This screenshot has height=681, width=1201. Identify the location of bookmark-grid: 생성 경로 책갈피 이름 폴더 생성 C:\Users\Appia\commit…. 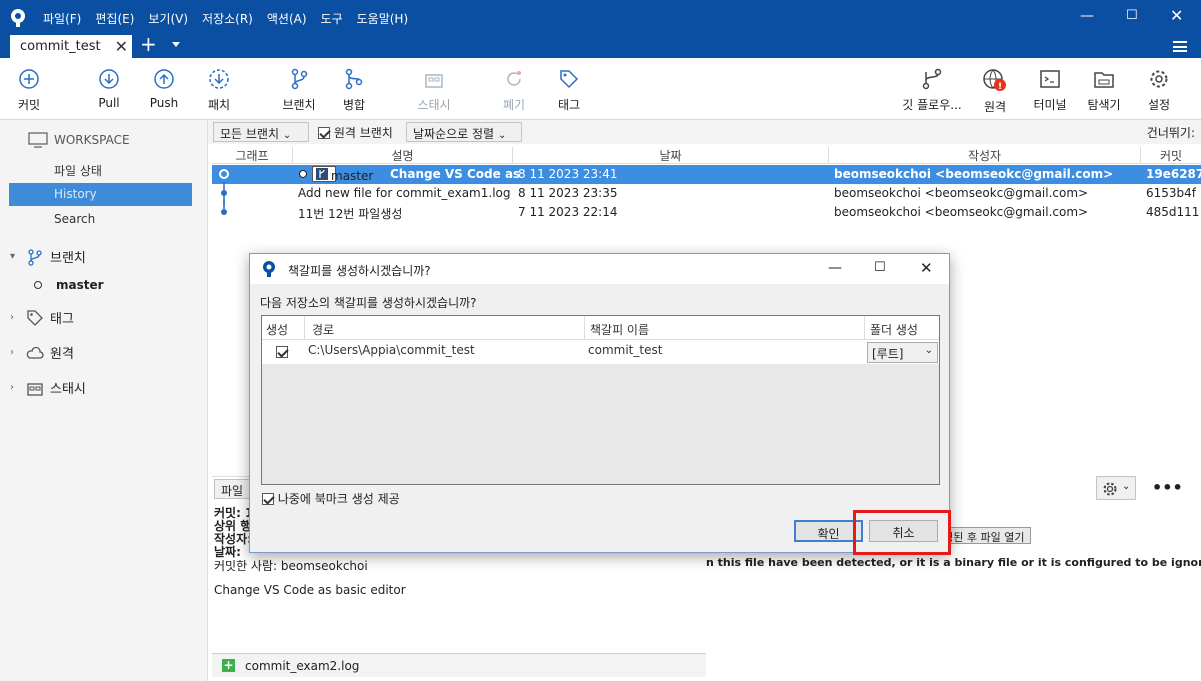
(600, 400).